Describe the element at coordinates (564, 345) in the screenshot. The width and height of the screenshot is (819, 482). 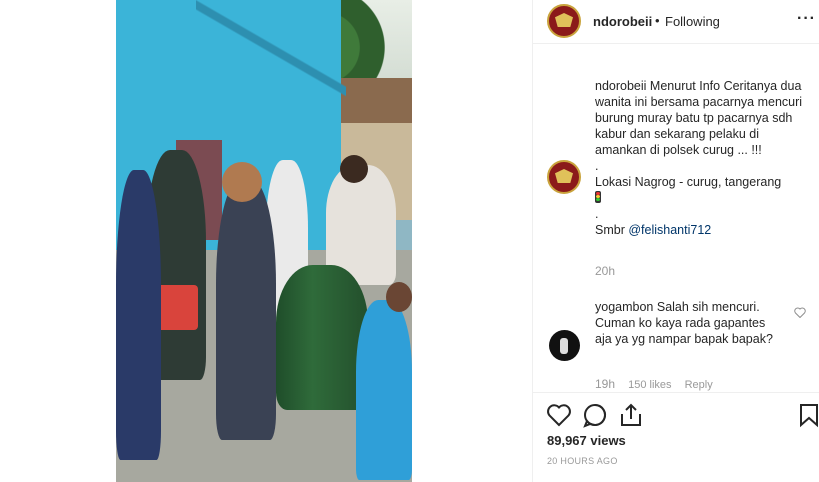
I see `comment-avatar` at that location.